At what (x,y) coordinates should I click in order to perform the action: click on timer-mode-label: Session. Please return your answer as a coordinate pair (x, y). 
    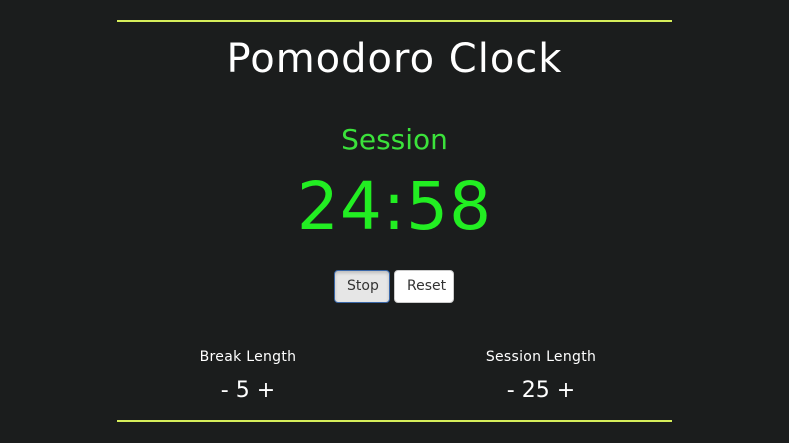
    Looking at the image, I should click on (394, 139).